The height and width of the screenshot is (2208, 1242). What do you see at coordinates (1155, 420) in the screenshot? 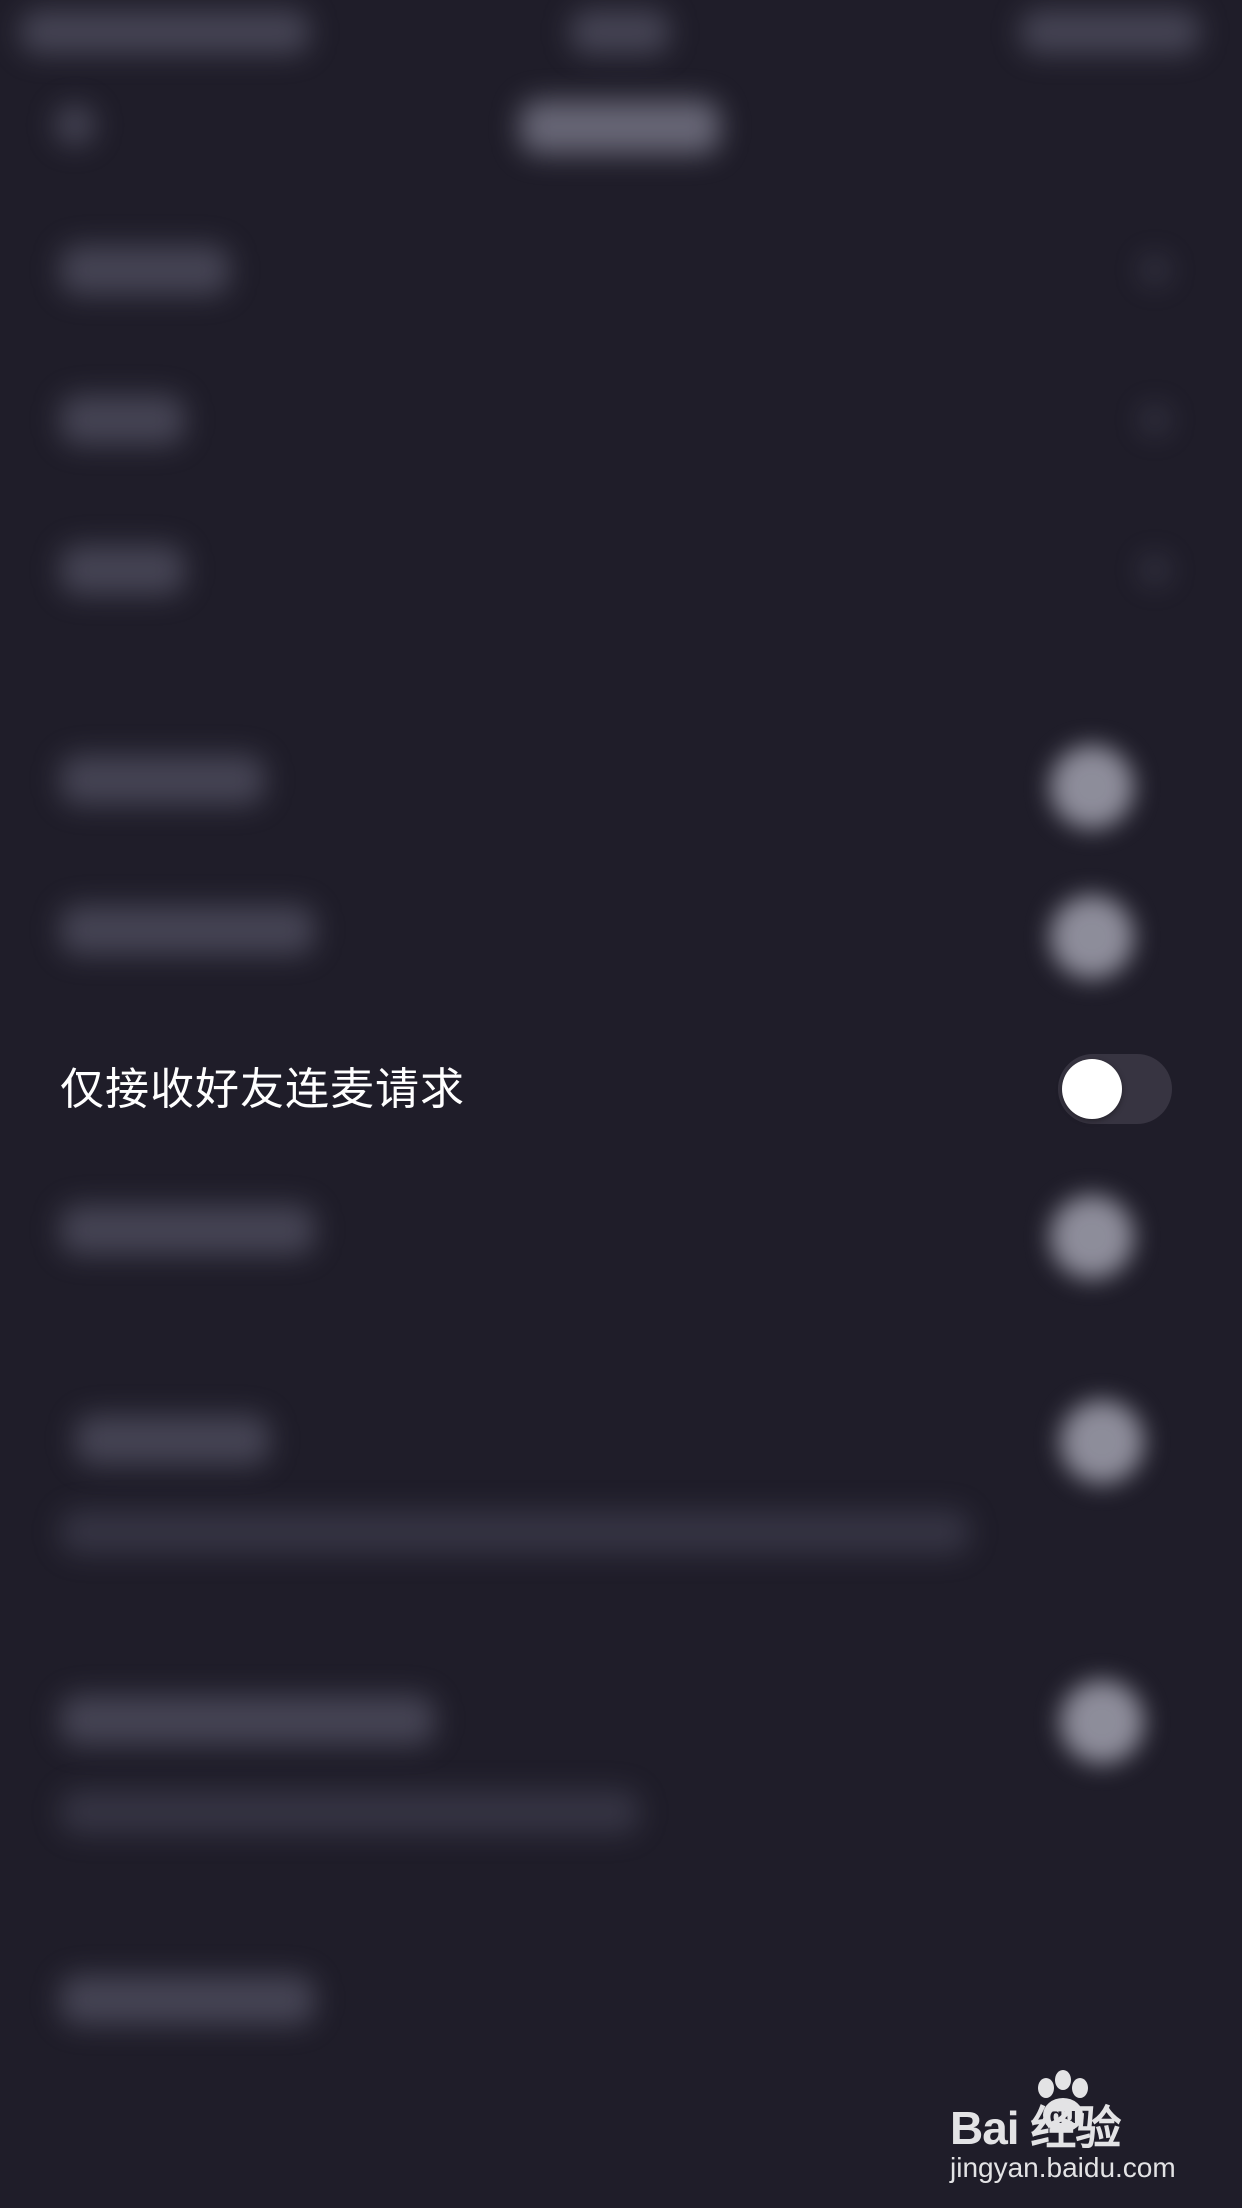
I see `blurred-row-2-chevron` at bounding box center [1155, 420].